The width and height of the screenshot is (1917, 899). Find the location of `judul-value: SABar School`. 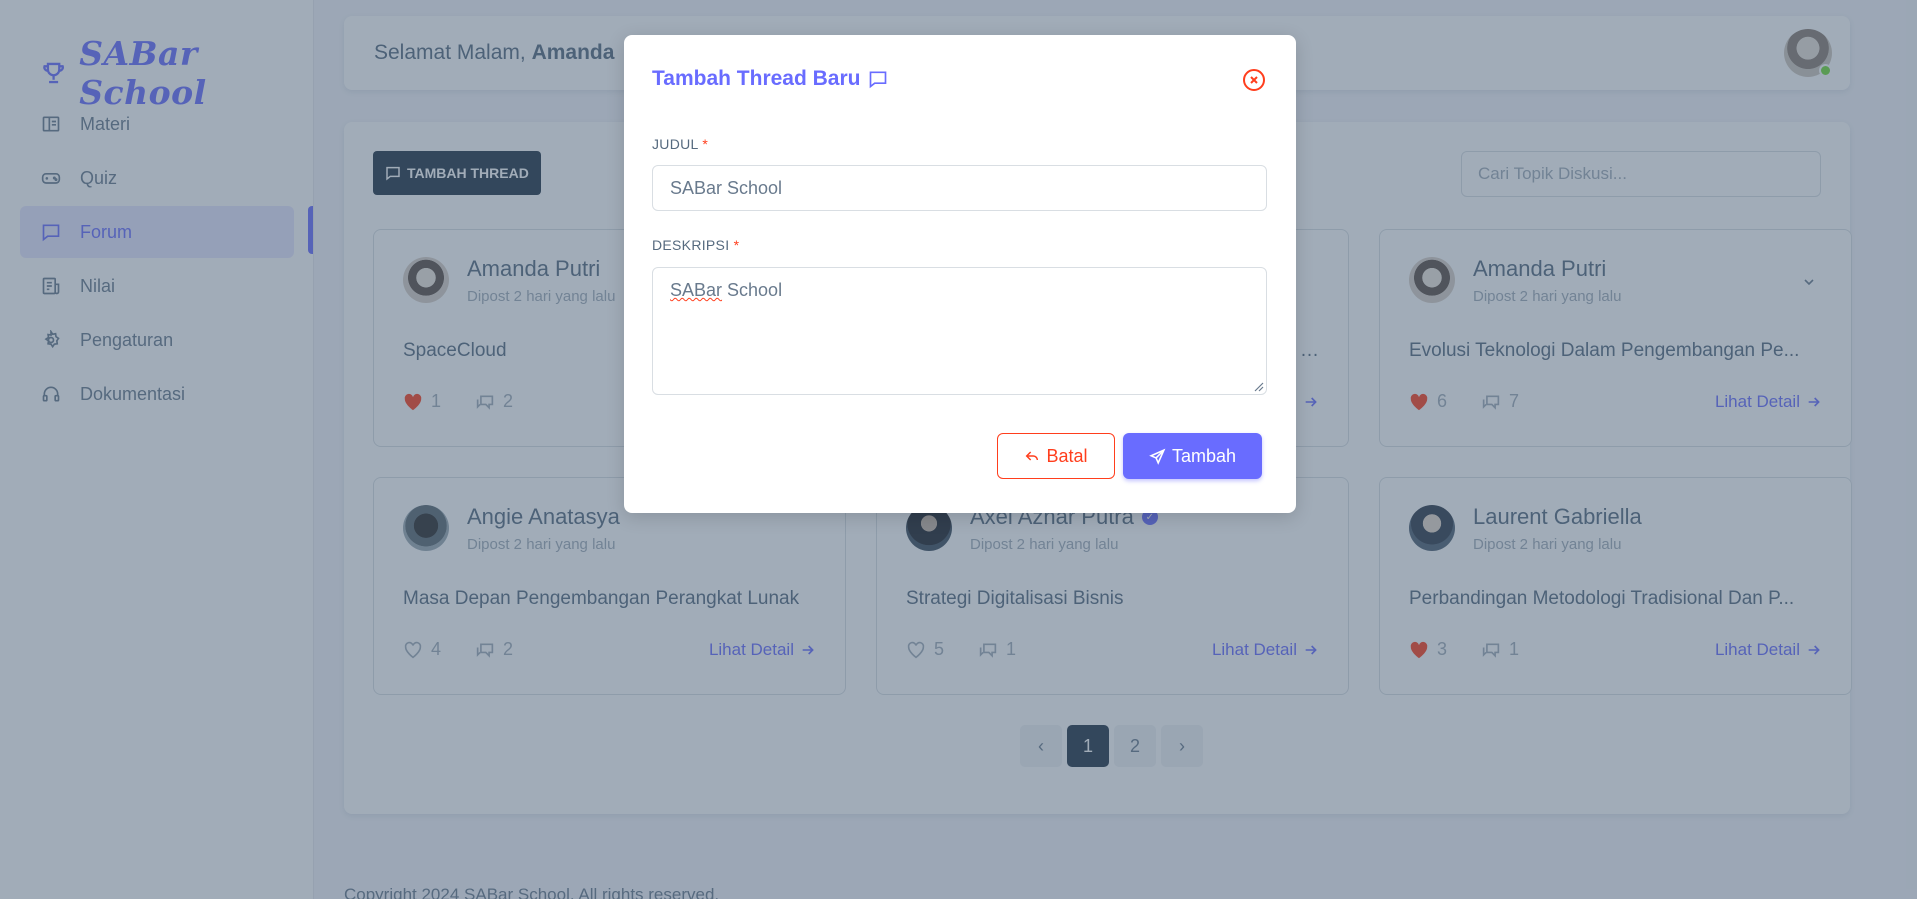

judul-value: SABar School is located at coordinates (726, 187).